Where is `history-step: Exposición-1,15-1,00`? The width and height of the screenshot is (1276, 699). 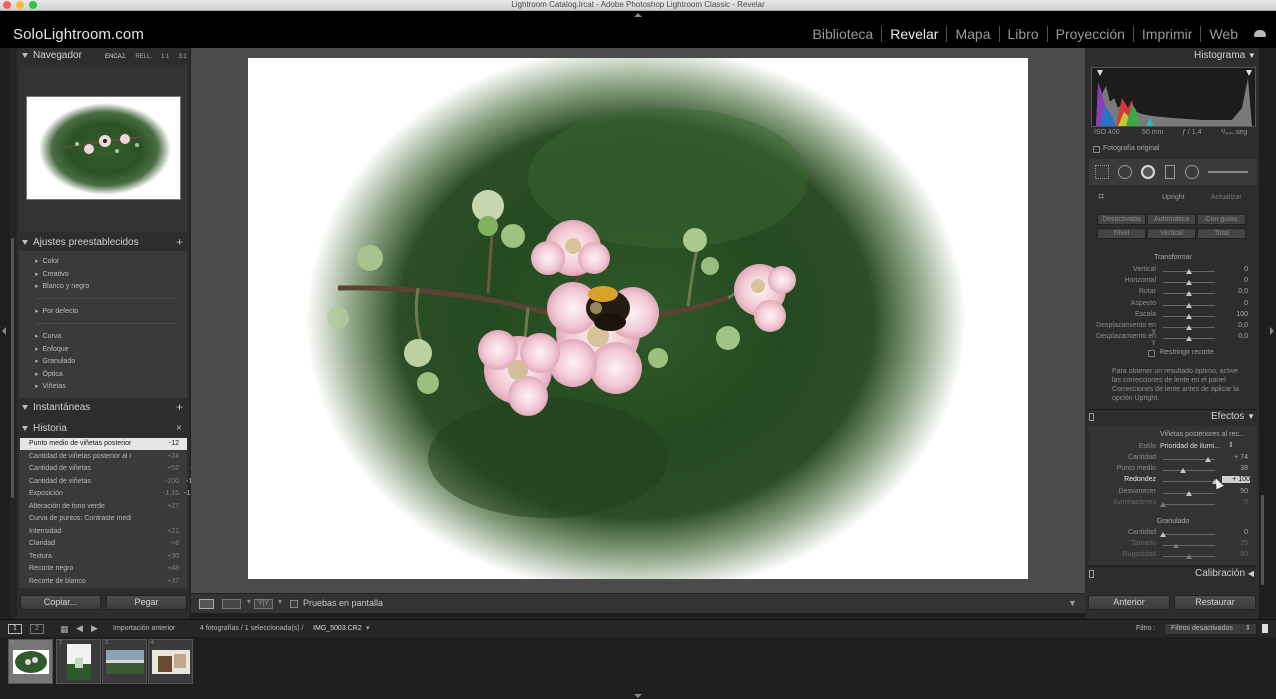
history-step: Exposición-1,15-1,00 is located at coordinates (110, 494).